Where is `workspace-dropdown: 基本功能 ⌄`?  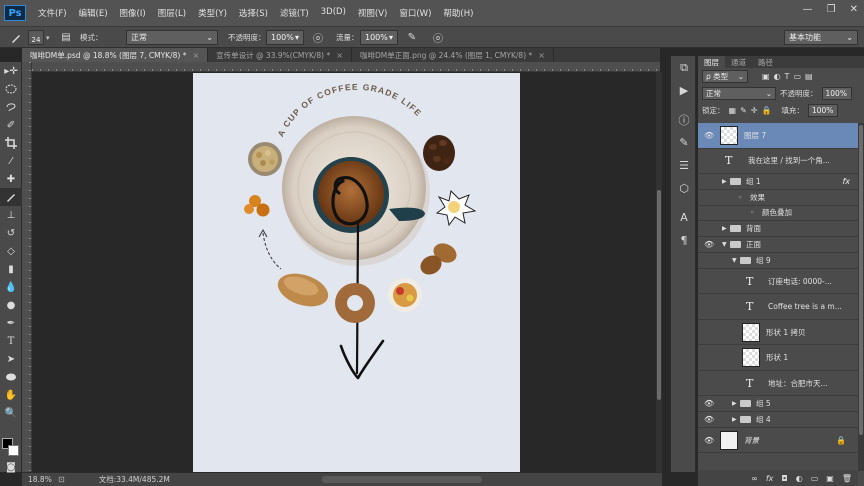
workspace-dropdown: 基本功能 ⌄ is located at coordinates (821, 37).